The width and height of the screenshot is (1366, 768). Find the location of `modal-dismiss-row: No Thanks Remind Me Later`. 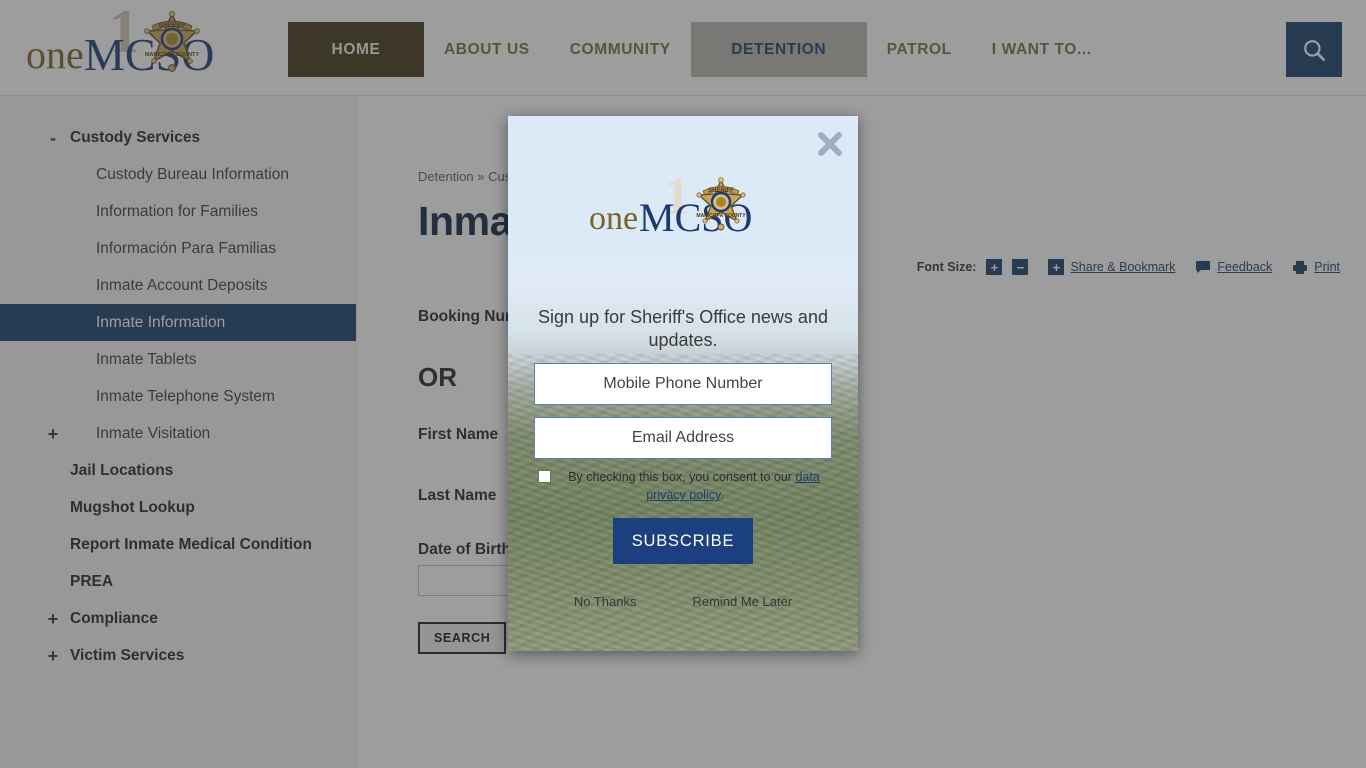

modal-dismiss-row: No Thanks Remind Me Later is located at coordinates (683, 601).